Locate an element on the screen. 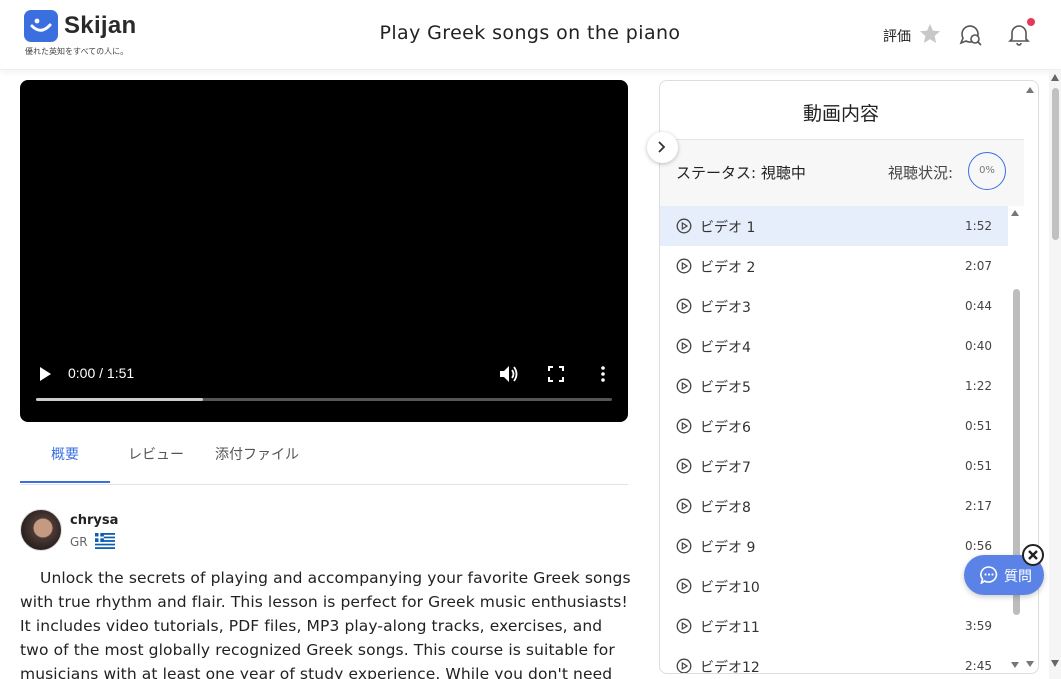  video-item-label: ビデオ6 is located at coordinates (725, 428).